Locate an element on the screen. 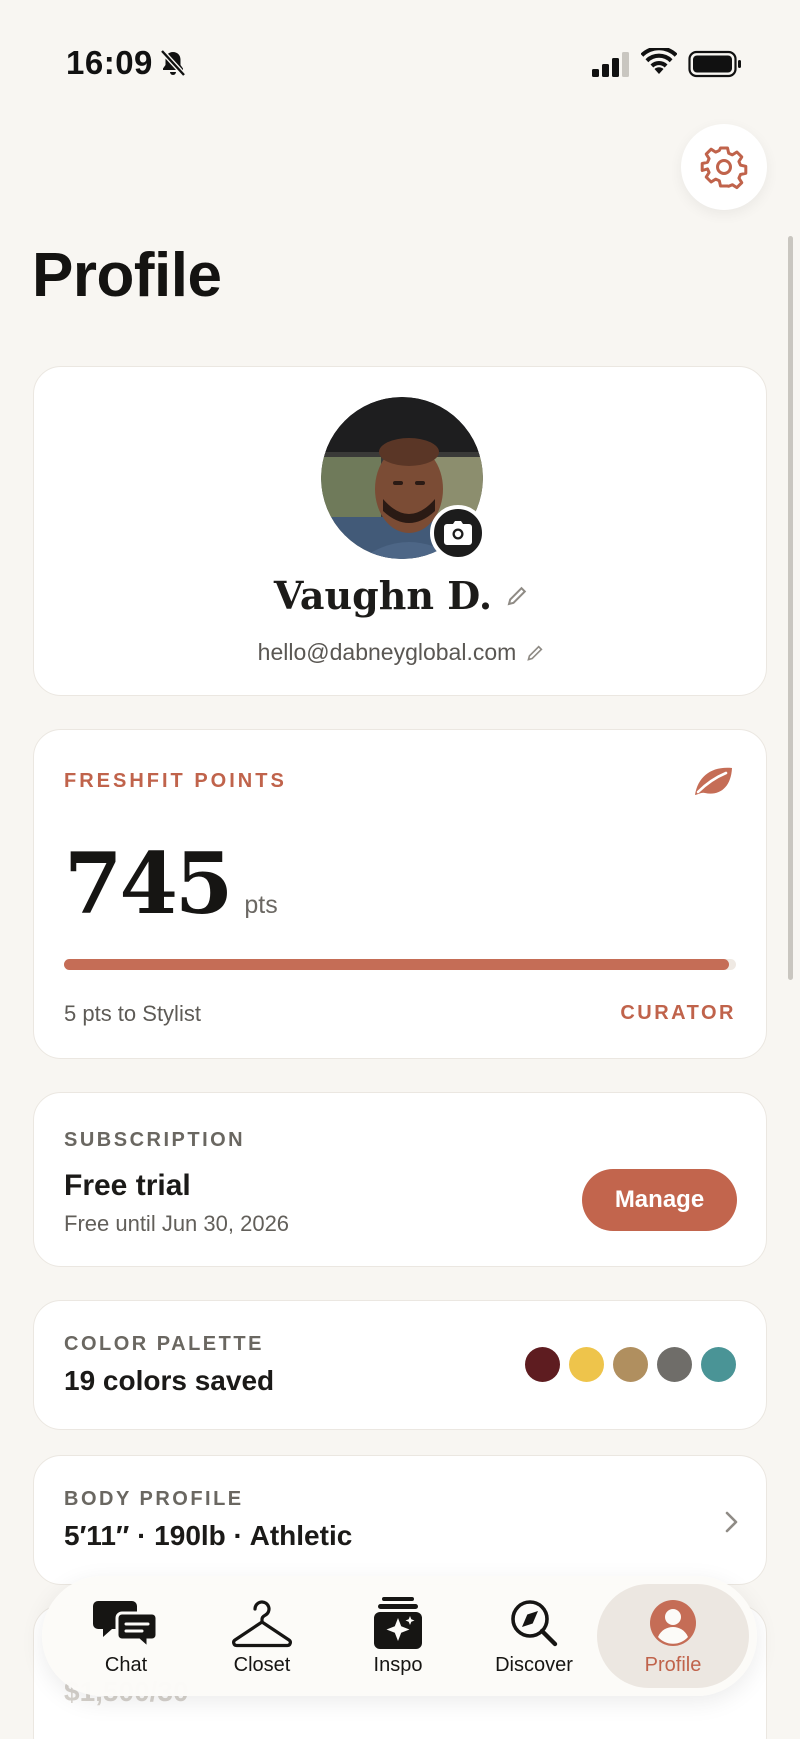 The image size is (800, 1739). edit-email-pencil-icon is located at coordinates (535, 653).